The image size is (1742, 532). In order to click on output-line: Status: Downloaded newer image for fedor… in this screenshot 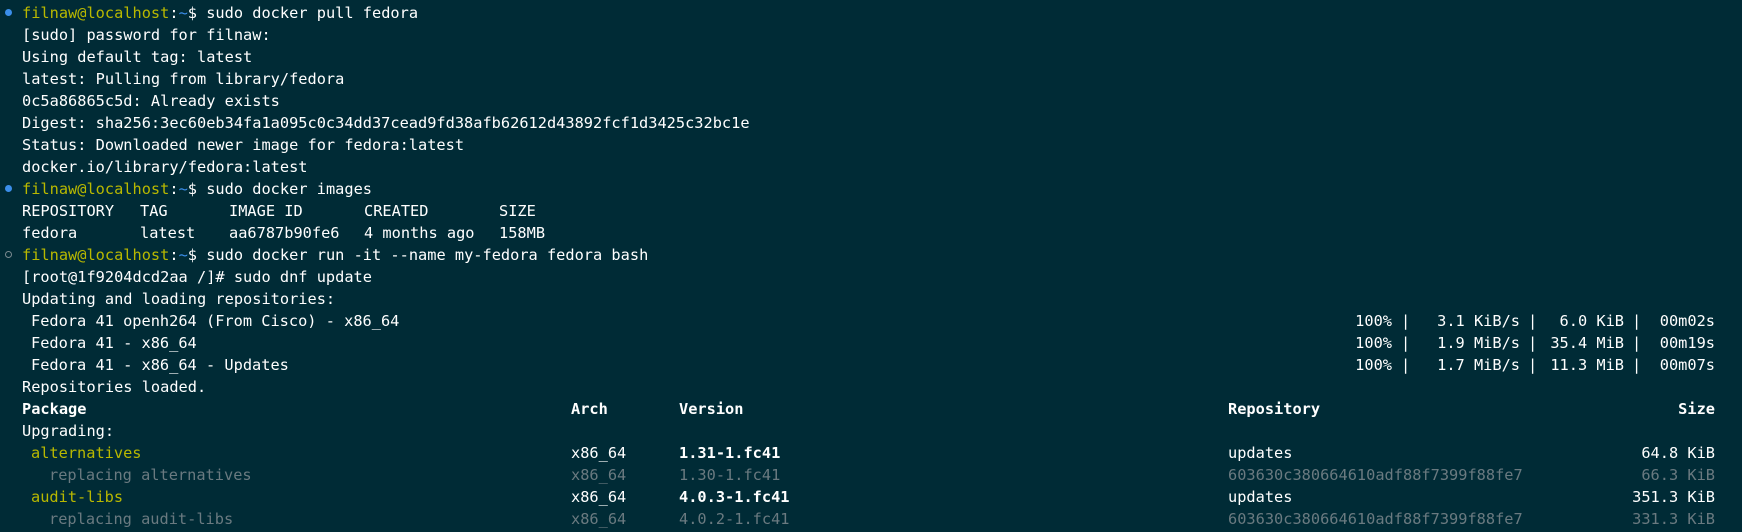, I will do `click(243, 145)`.